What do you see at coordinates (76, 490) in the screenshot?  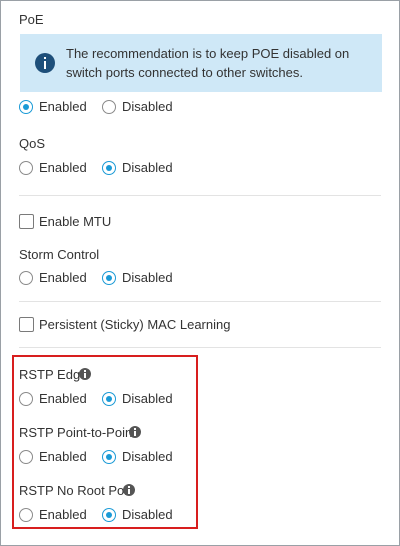 I see `rstp-no-root-title: RSTP No Root Port` at bounding box center [76, 490].